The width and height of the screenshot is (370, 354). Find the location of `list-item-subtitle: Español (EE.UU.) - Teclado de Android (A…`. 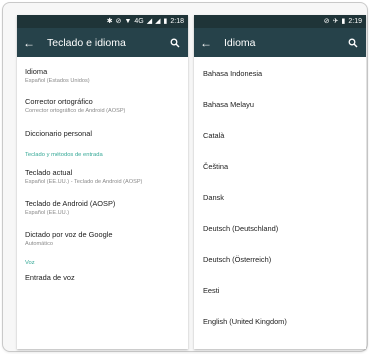

list-item-subtitle: Español (EE.UU.) - Teclado de Android (A… is located at coordinates (84, 182).